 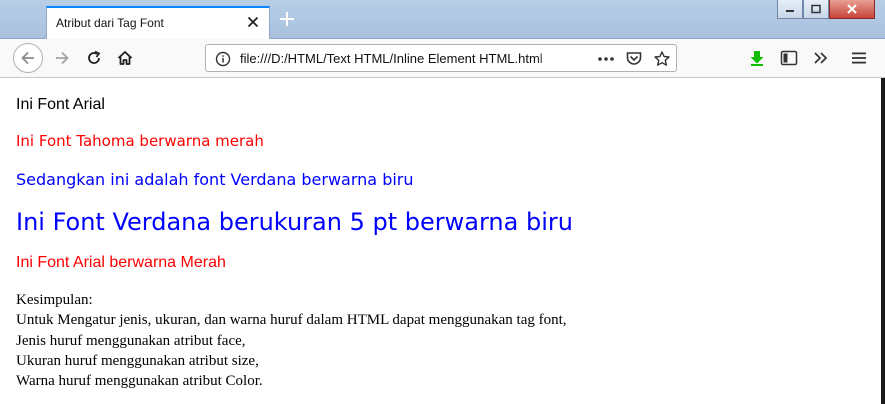 What do you see at coordinates (442, 19) in the screenshot?
I see `tab-strip: Atribut dari Tag Font` at bounding box center [442, 19].